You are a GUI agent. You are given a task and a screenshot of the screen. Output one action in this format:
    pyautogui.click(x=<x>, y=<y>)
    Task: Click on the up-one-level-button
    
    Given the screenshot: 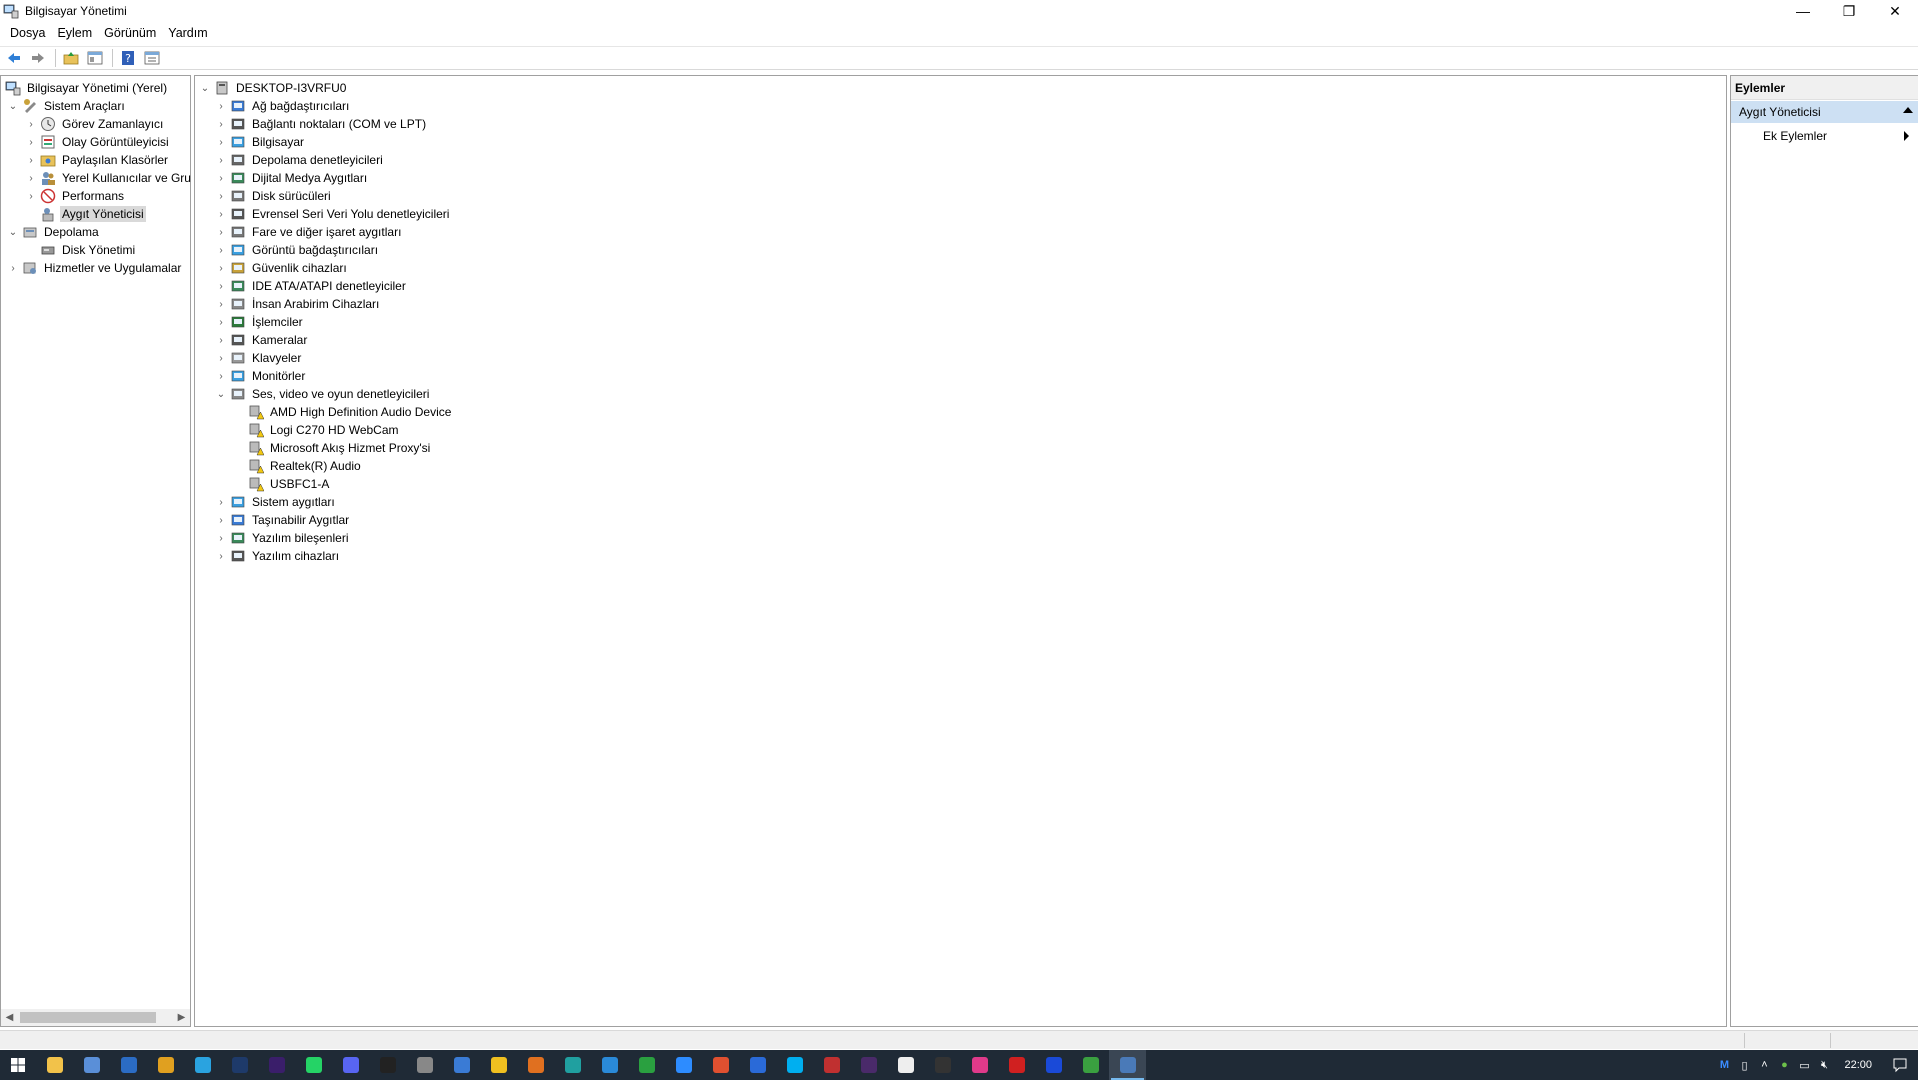 What is the action you would take?
    pyautogui.click(x=71, y=58)
    